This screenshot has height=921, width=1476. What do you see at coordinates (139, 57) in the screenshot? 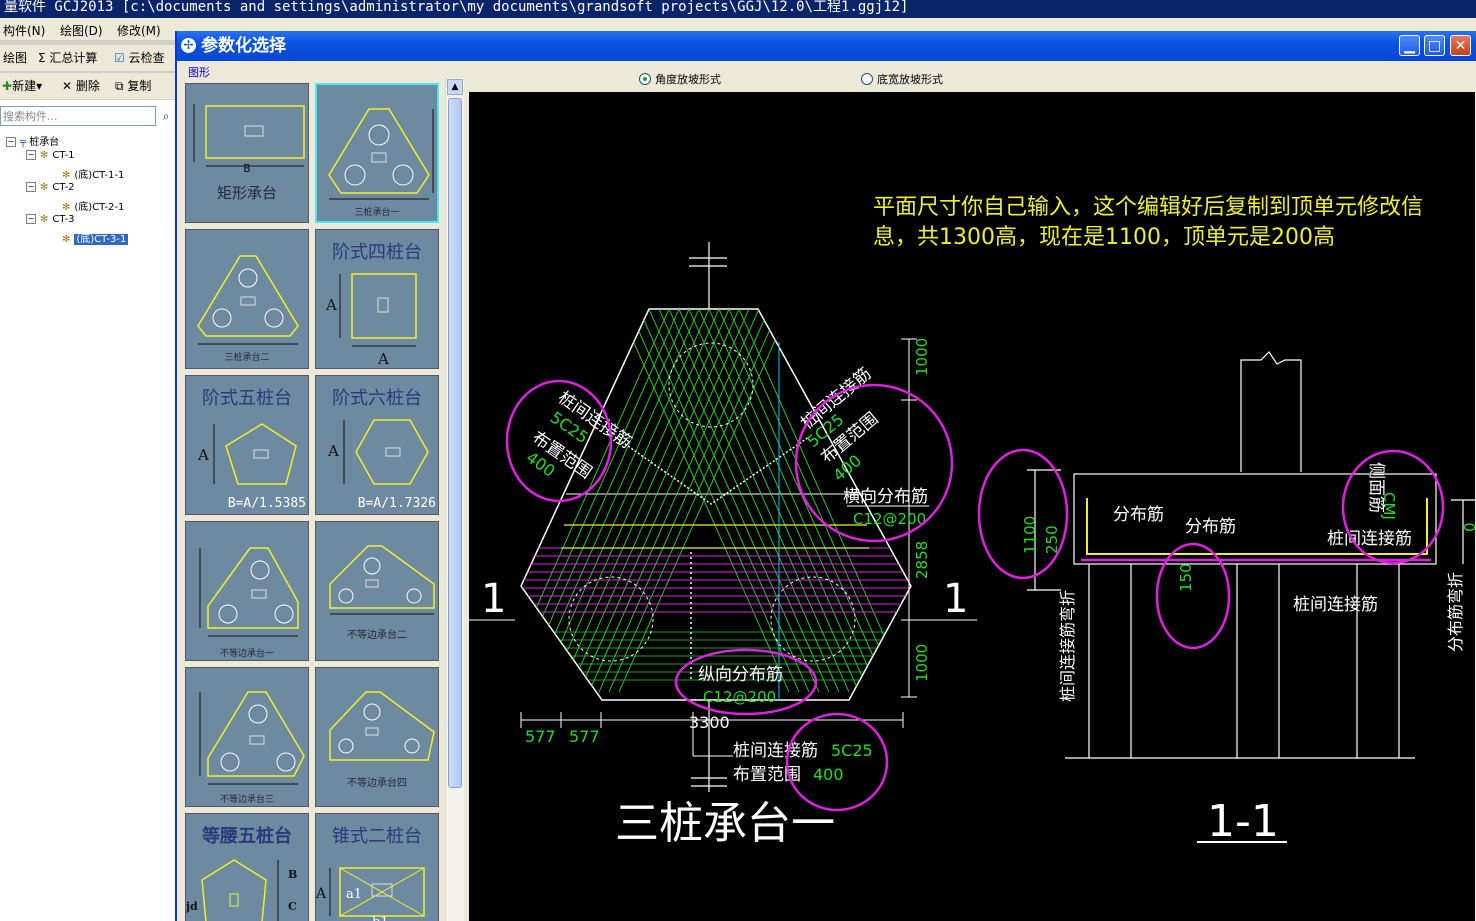
I see `cloud-check-button: ☑ 云检查` at bounding box center [139, 57].